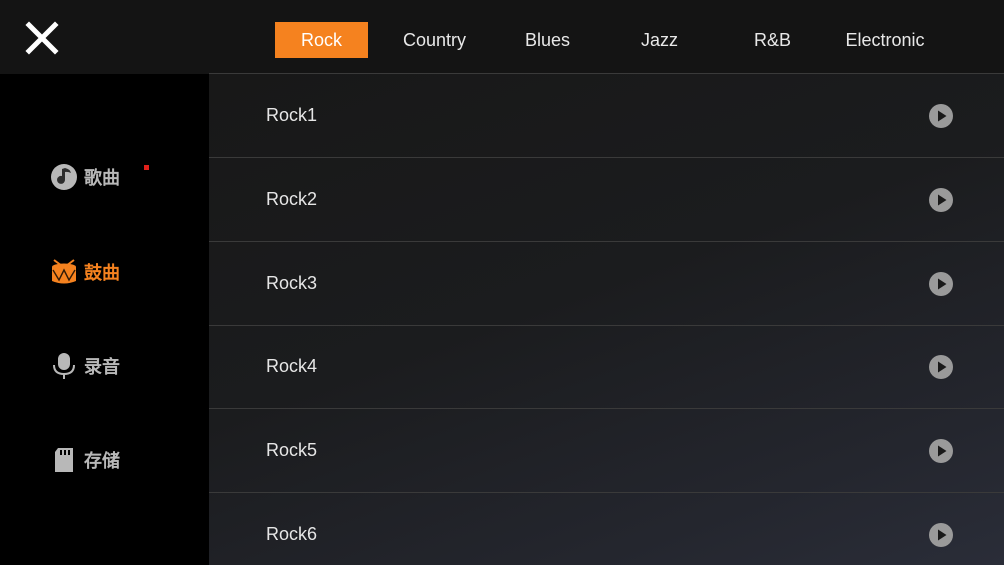 The width and height of the screenshot is (1004, 565). I want to click on song-title: Rock5, so click(292, 450).